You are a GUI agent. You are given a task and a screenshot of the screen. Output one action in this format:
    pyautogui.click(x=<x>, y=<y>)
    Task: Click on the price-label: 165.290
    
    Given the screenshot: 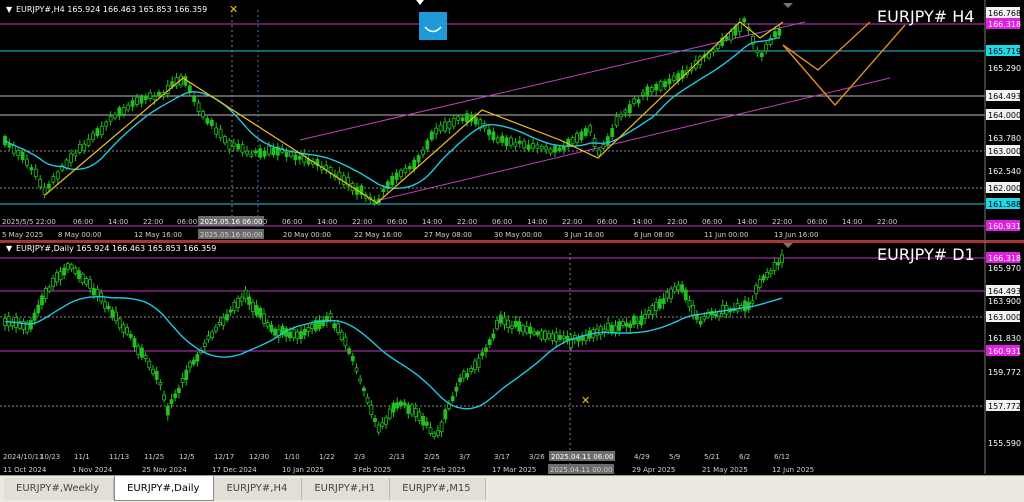 What is the action you would take?
    pyautogui.click(x=1004, y=68)
    